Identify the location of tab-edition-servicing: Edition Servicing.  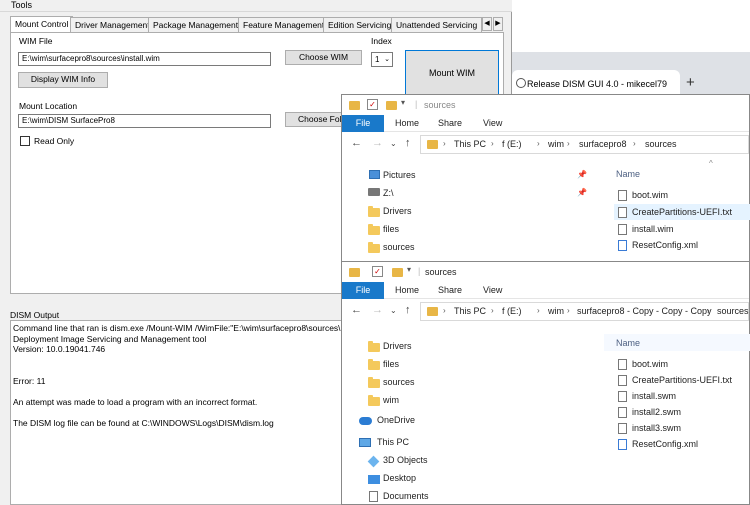
(360, 24).